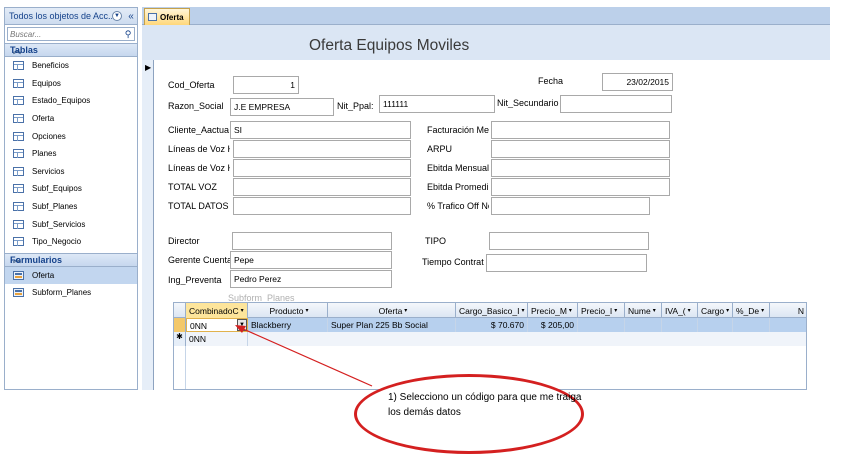 The image size is (864, 462). What do you see at coordinates (18, 275) in the screenshot?
I see `form-icon` at bounding box center [18, 275].